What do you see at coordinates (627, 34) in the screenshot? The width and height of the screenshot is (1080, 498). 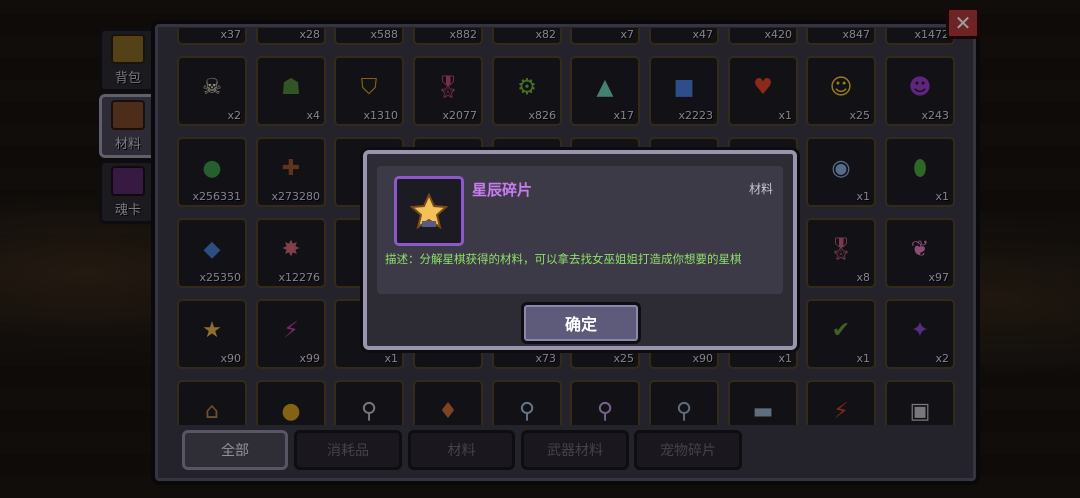 I see `item-count: x7` at bounding box center [627, 34].